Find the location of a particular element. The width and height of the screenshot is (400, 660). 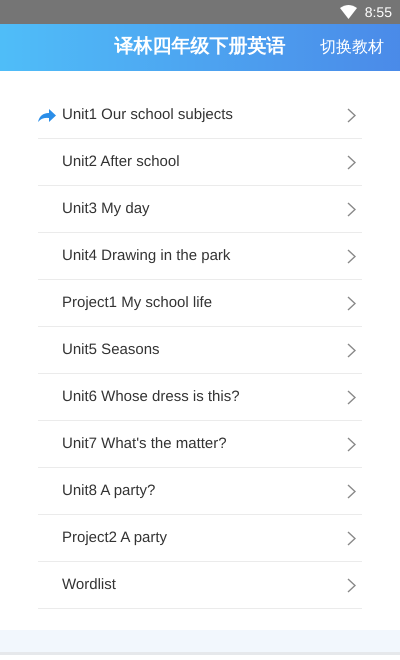

unit-item: Unit6 Whose dress is this? is located at coordinates (200, 397).